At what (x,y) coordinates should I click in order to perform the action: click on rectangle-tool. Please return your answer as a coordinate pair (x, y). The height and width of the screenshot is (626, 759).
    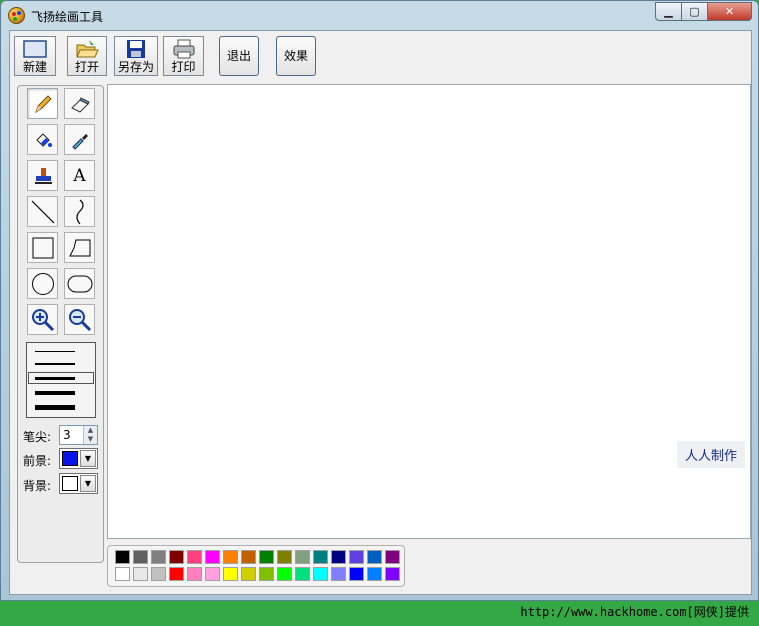
    Looking at the image, I should click on (42, 247).